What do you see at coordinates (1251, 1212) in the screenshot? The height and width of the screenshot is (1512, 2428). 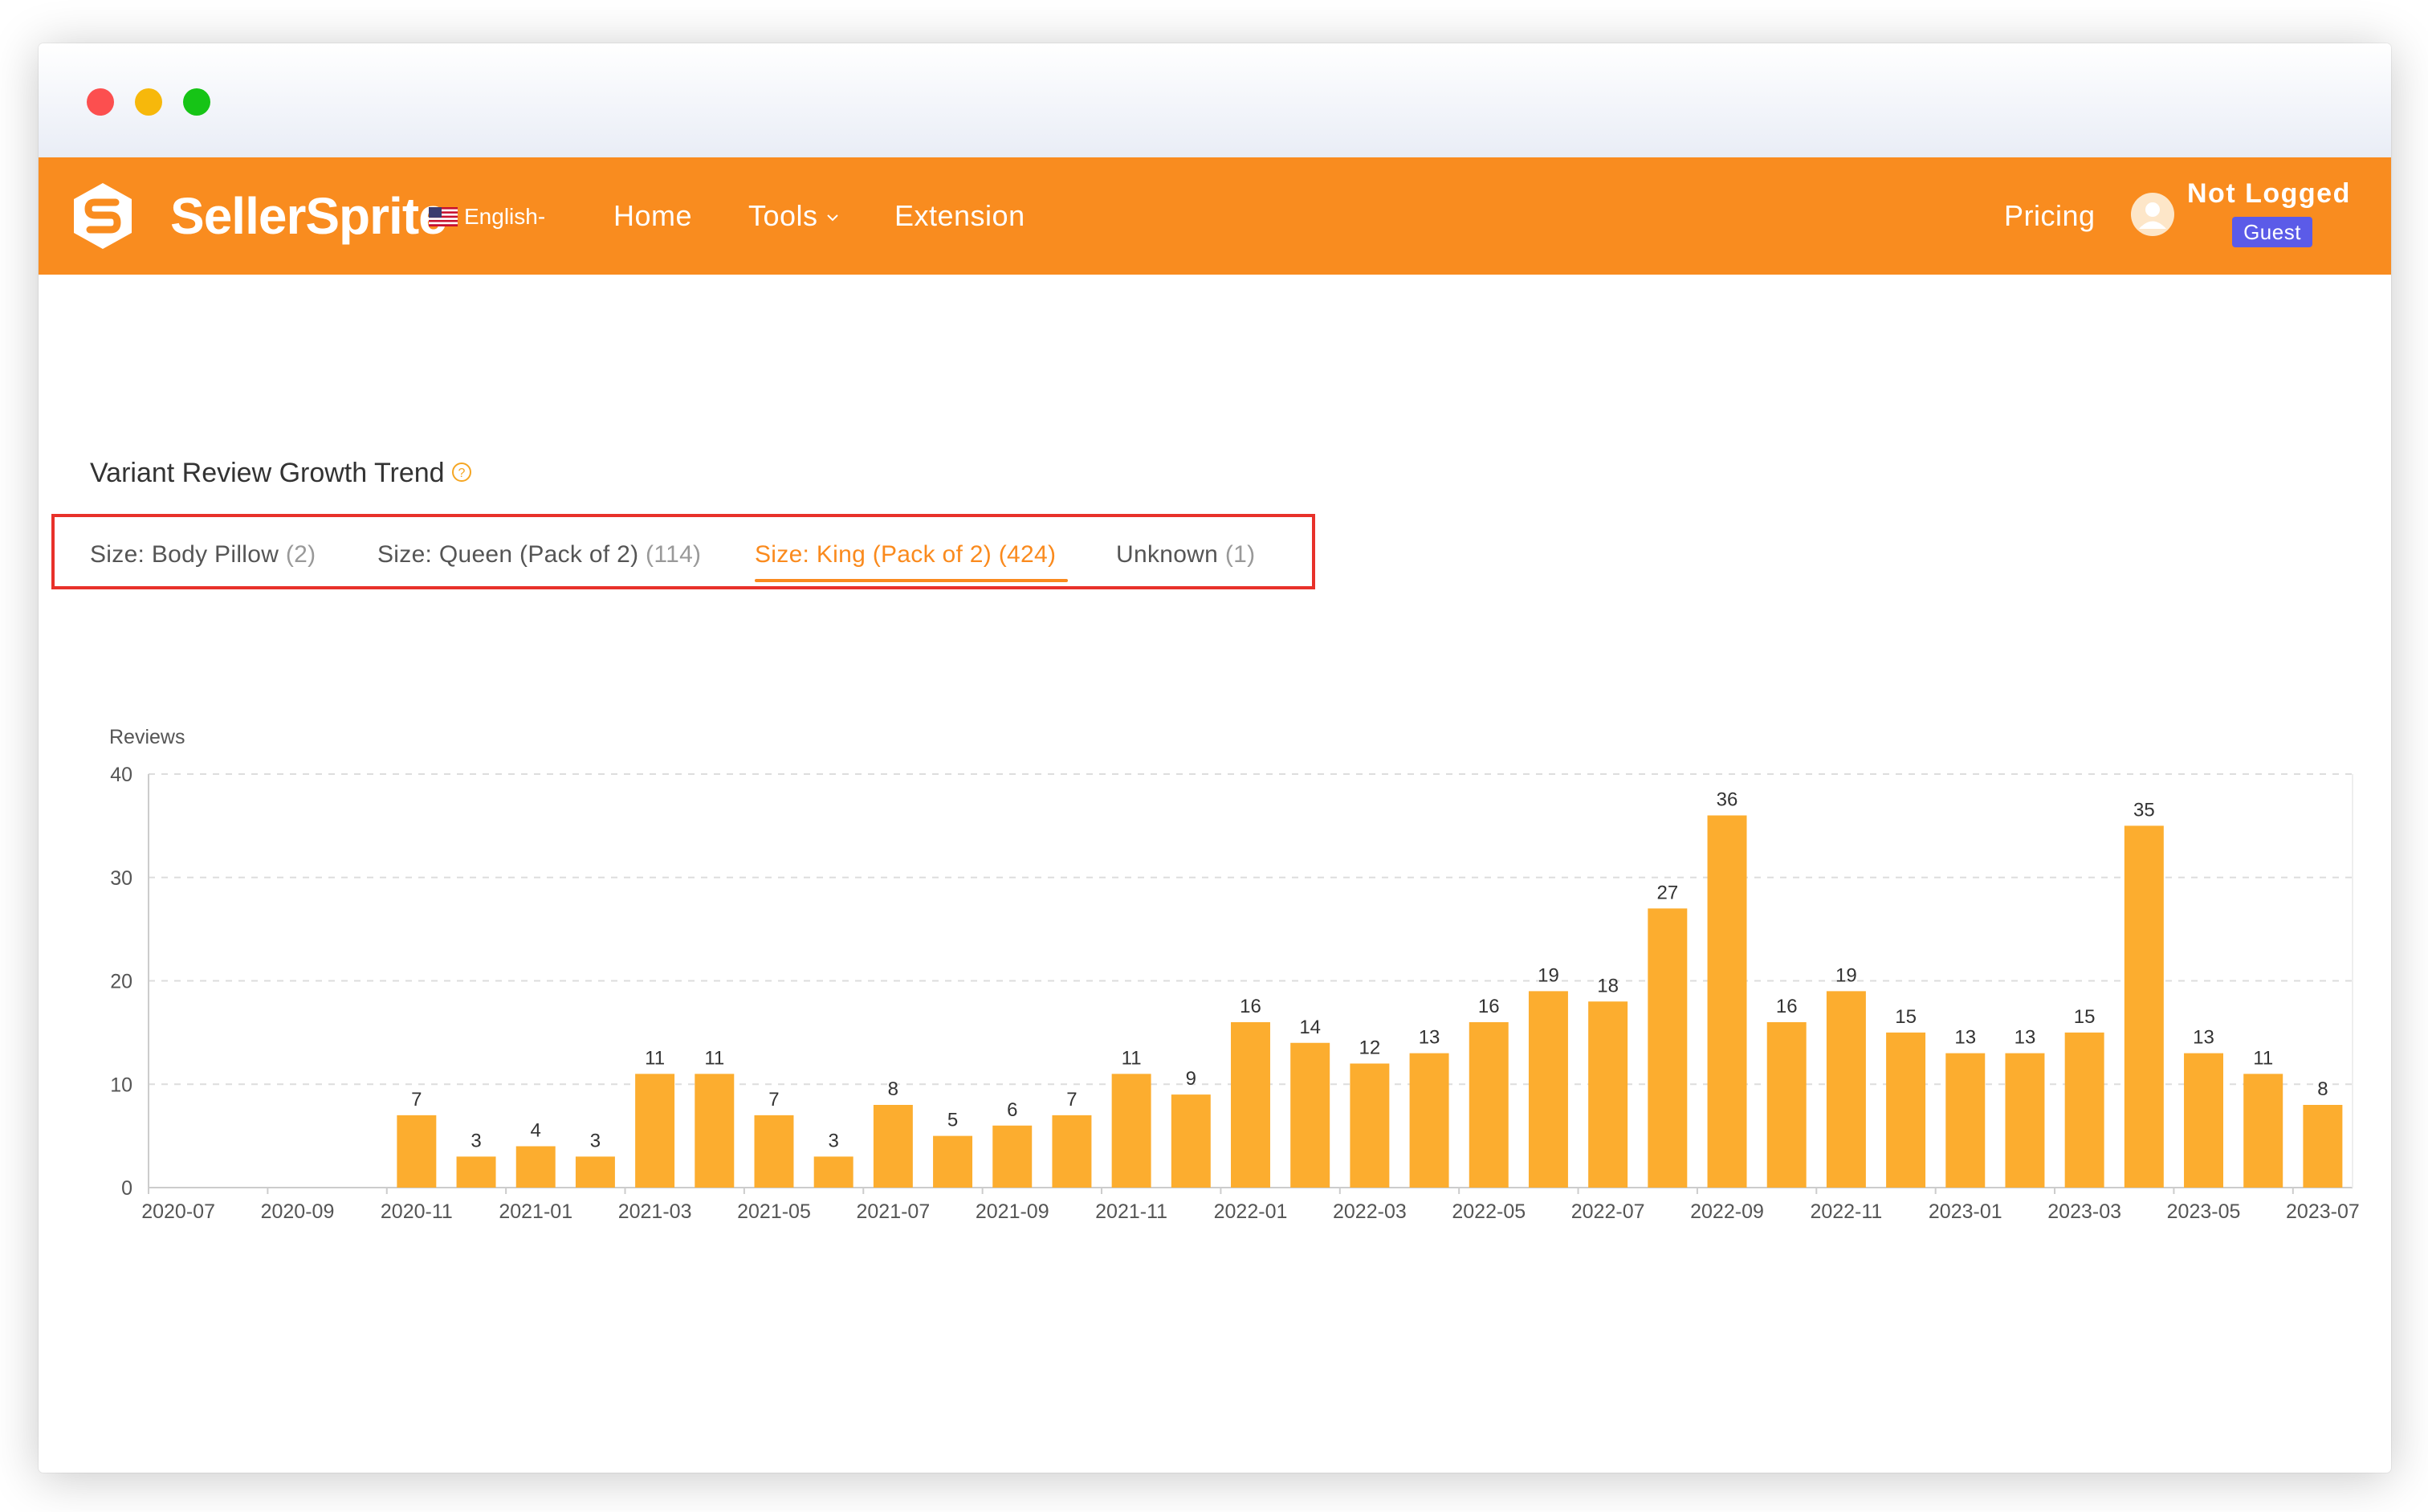 I see `x-tick-label: 2022-01` at bounding box center [1251, 1212].